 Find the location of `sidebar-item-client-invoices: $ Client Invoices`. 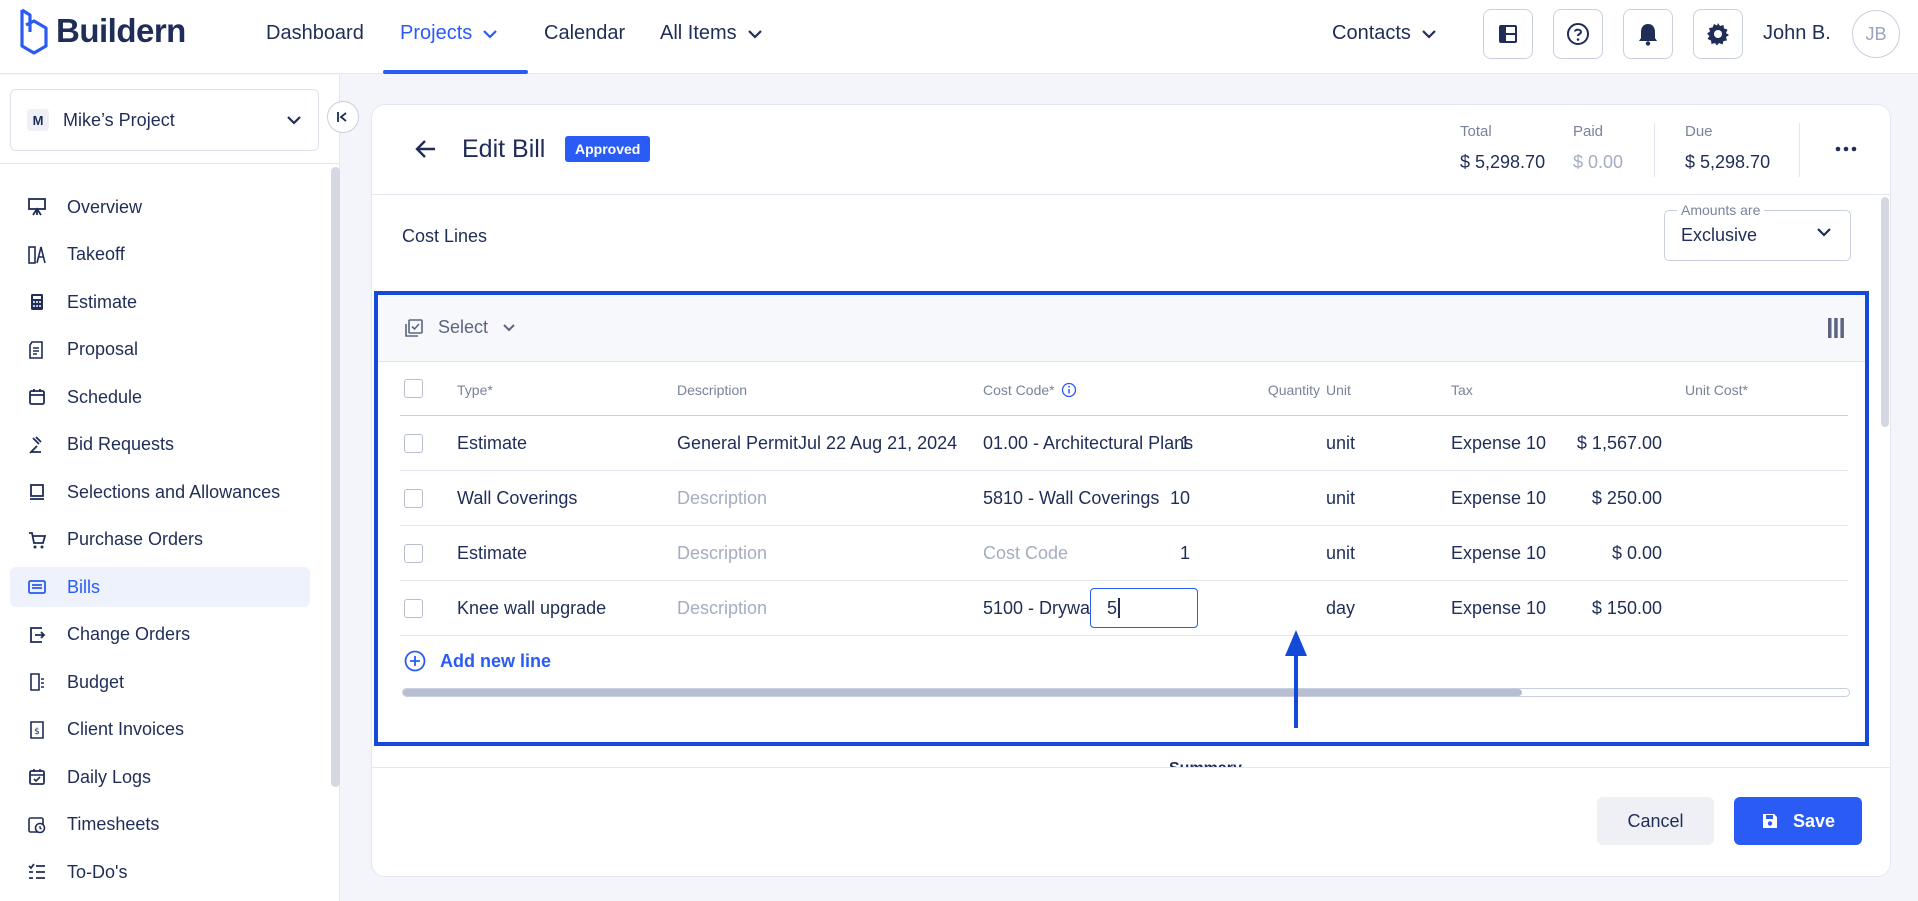

sidebar-item-client-invoices: $ Client Invoices is located at coordinates (160, 730).